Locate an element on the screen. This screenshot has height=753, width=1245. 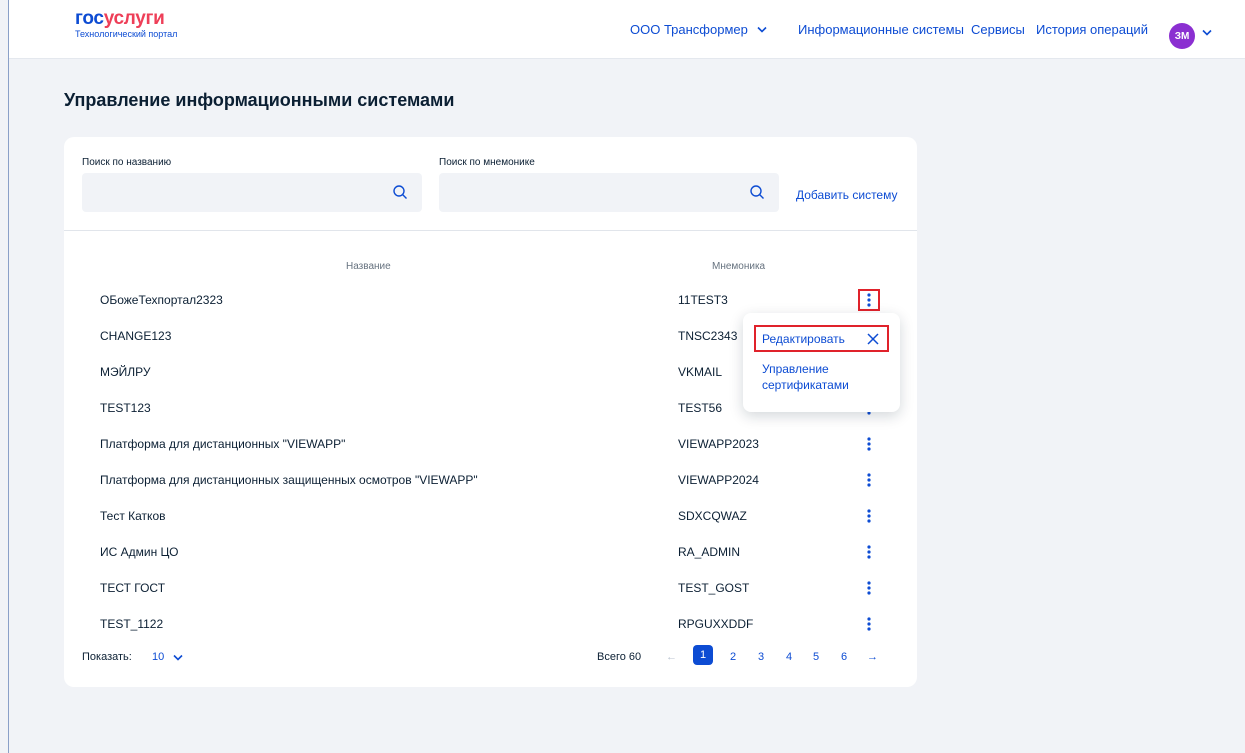
name-search-box is located at coordinates (252, 192).